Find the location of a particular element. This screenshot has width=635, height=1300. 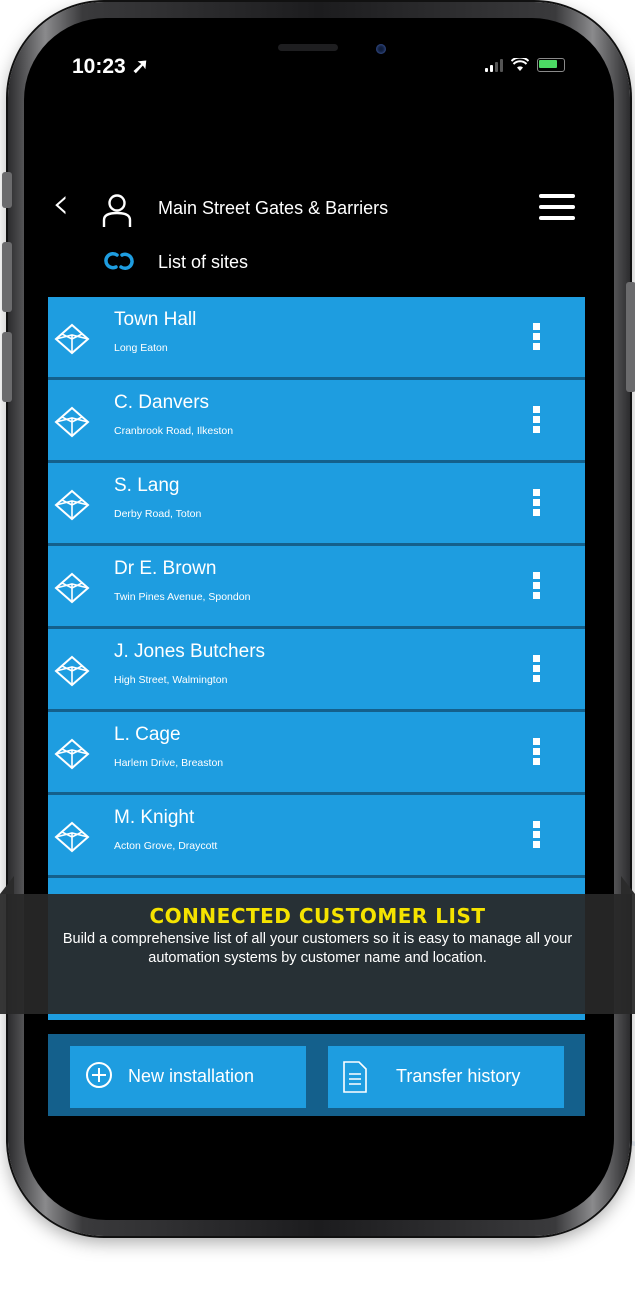

site-name: J. Jones Butchers is located at coordinates (190, 651).